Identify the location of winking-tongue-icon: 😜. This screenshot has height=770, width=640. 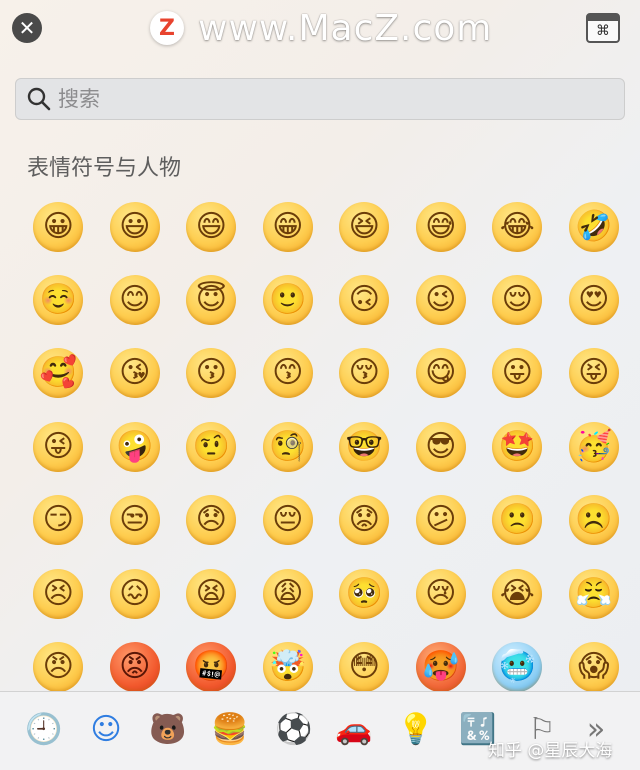
(58, 446).